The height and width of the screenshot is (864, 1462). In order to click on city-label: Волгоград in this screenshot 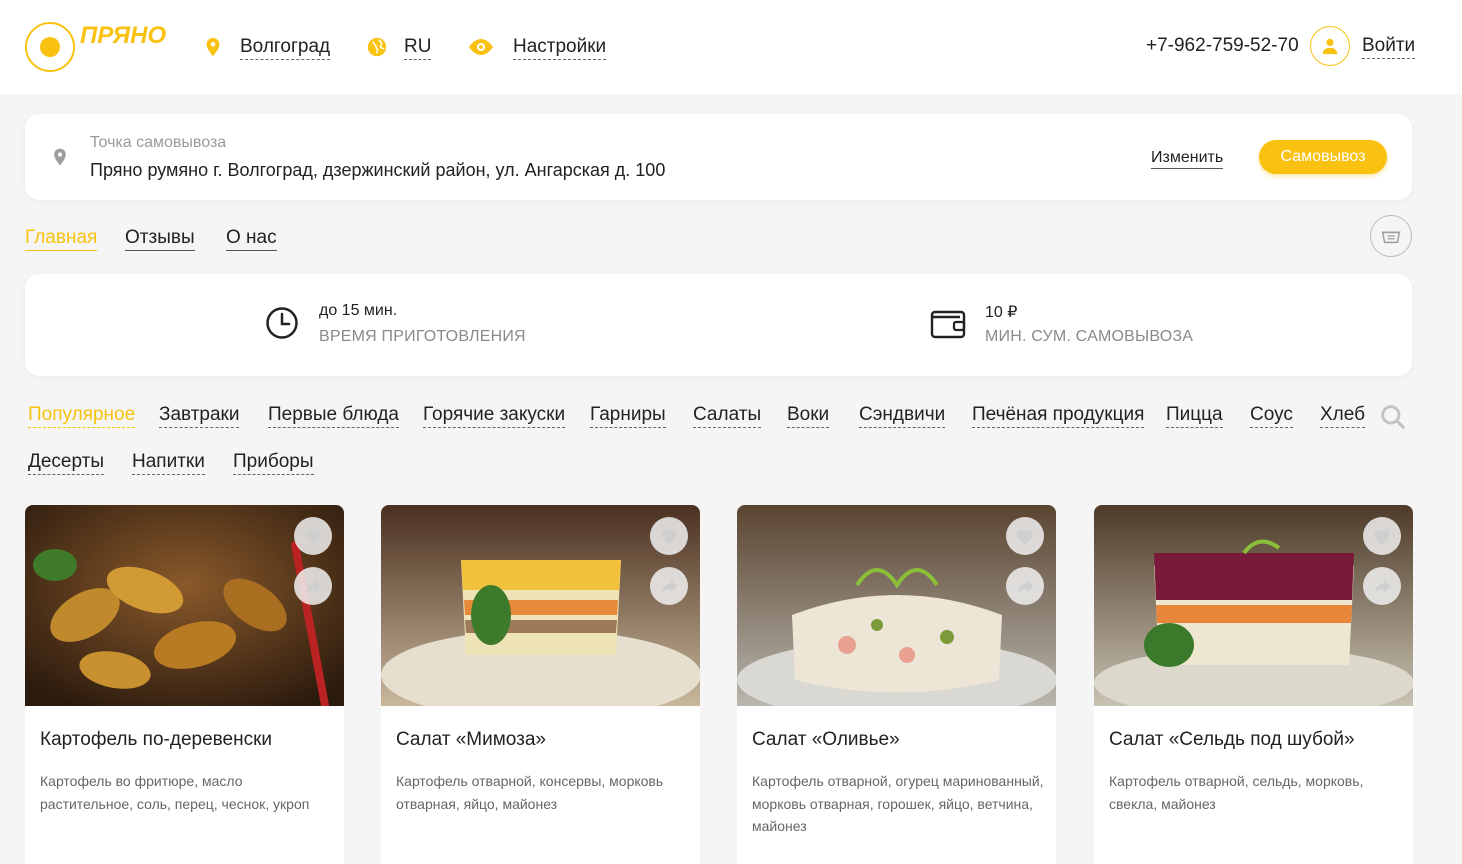, I will do `click(285, 47)`.